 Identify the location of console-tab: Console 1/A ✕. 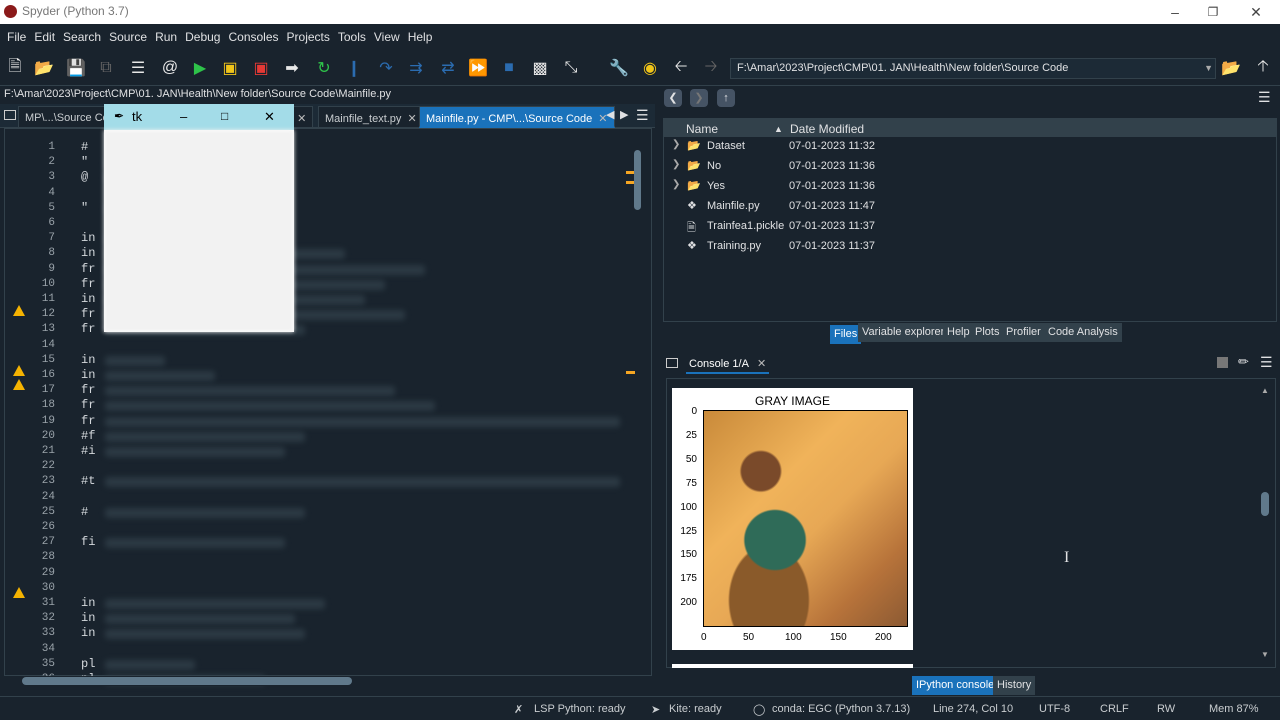
(728, 363).